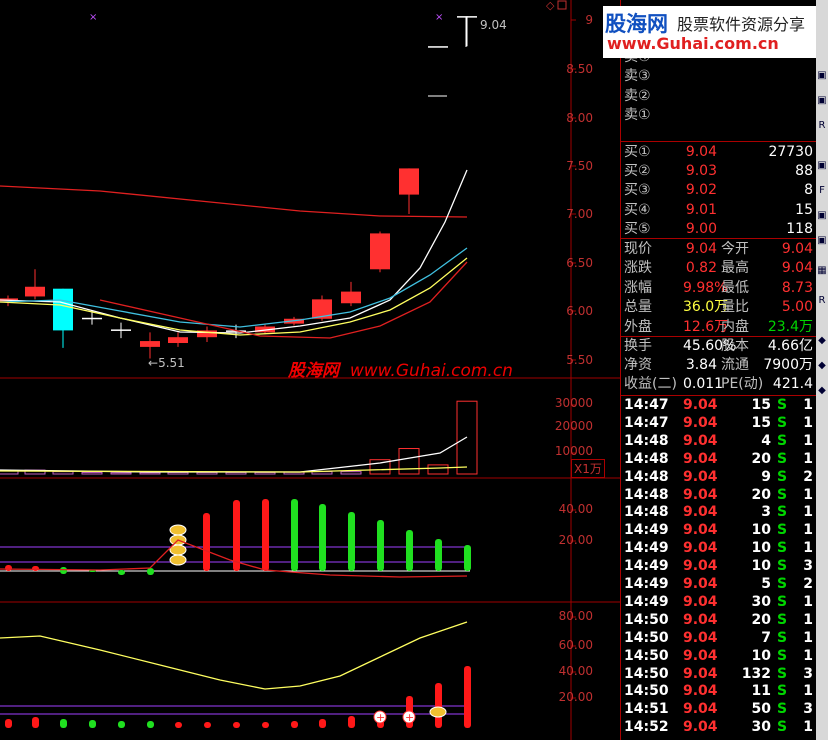  I want to click on tick-volume: 9, so click(766, 476).